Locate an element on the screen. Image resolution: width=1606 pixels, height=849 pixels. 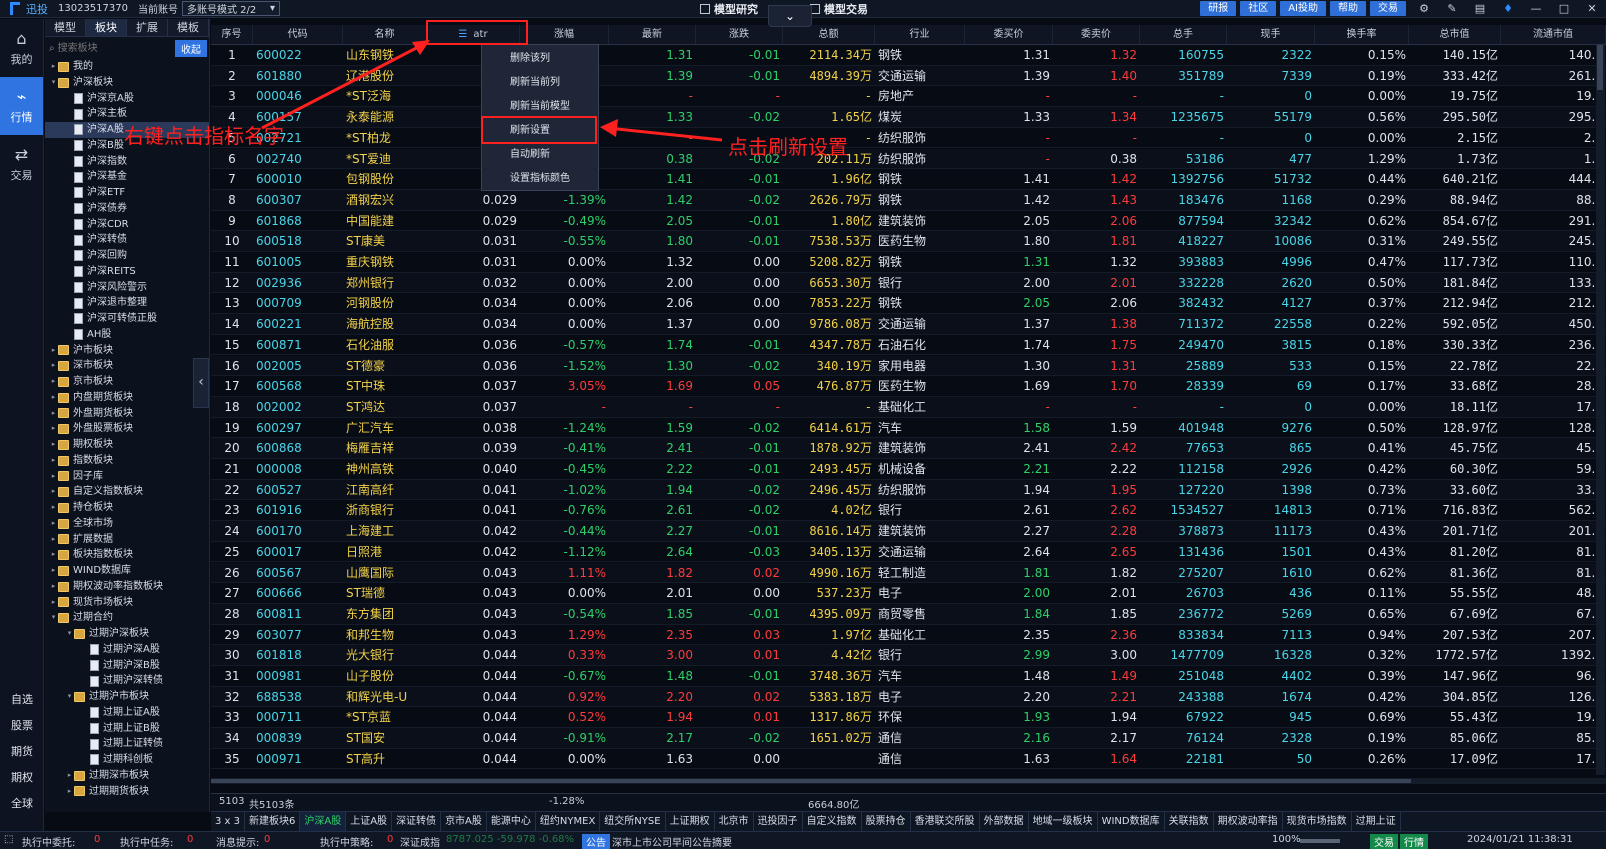
arrowhead-menu is located at coordinates (609, 128).